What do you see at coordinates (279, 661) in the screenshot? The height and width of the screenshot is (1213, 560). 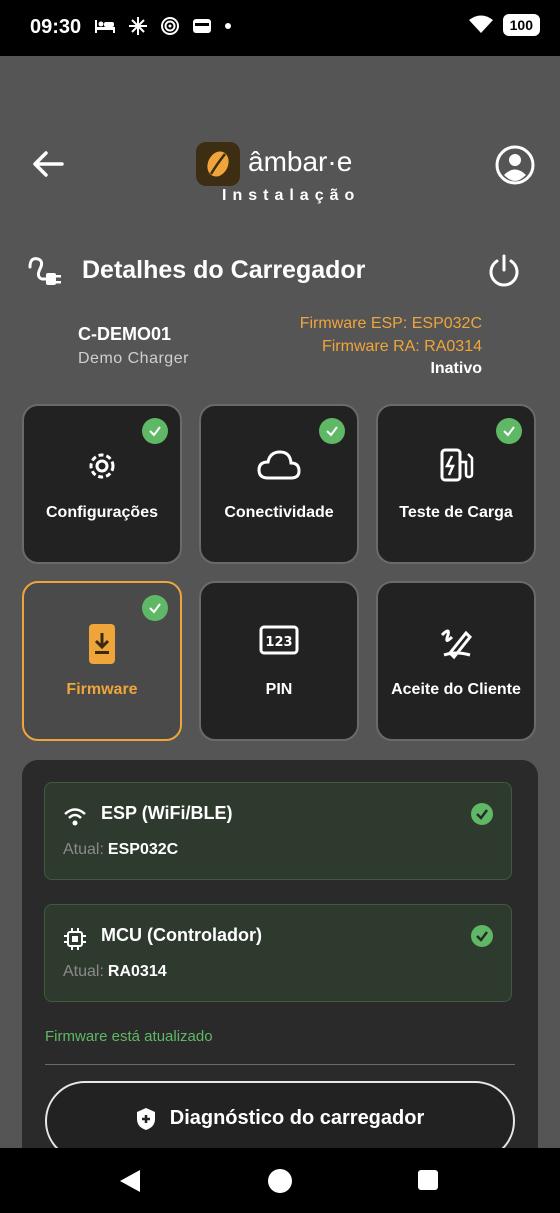 I see `tile-pin: 123 PIN` at bounding box center [279, 661].